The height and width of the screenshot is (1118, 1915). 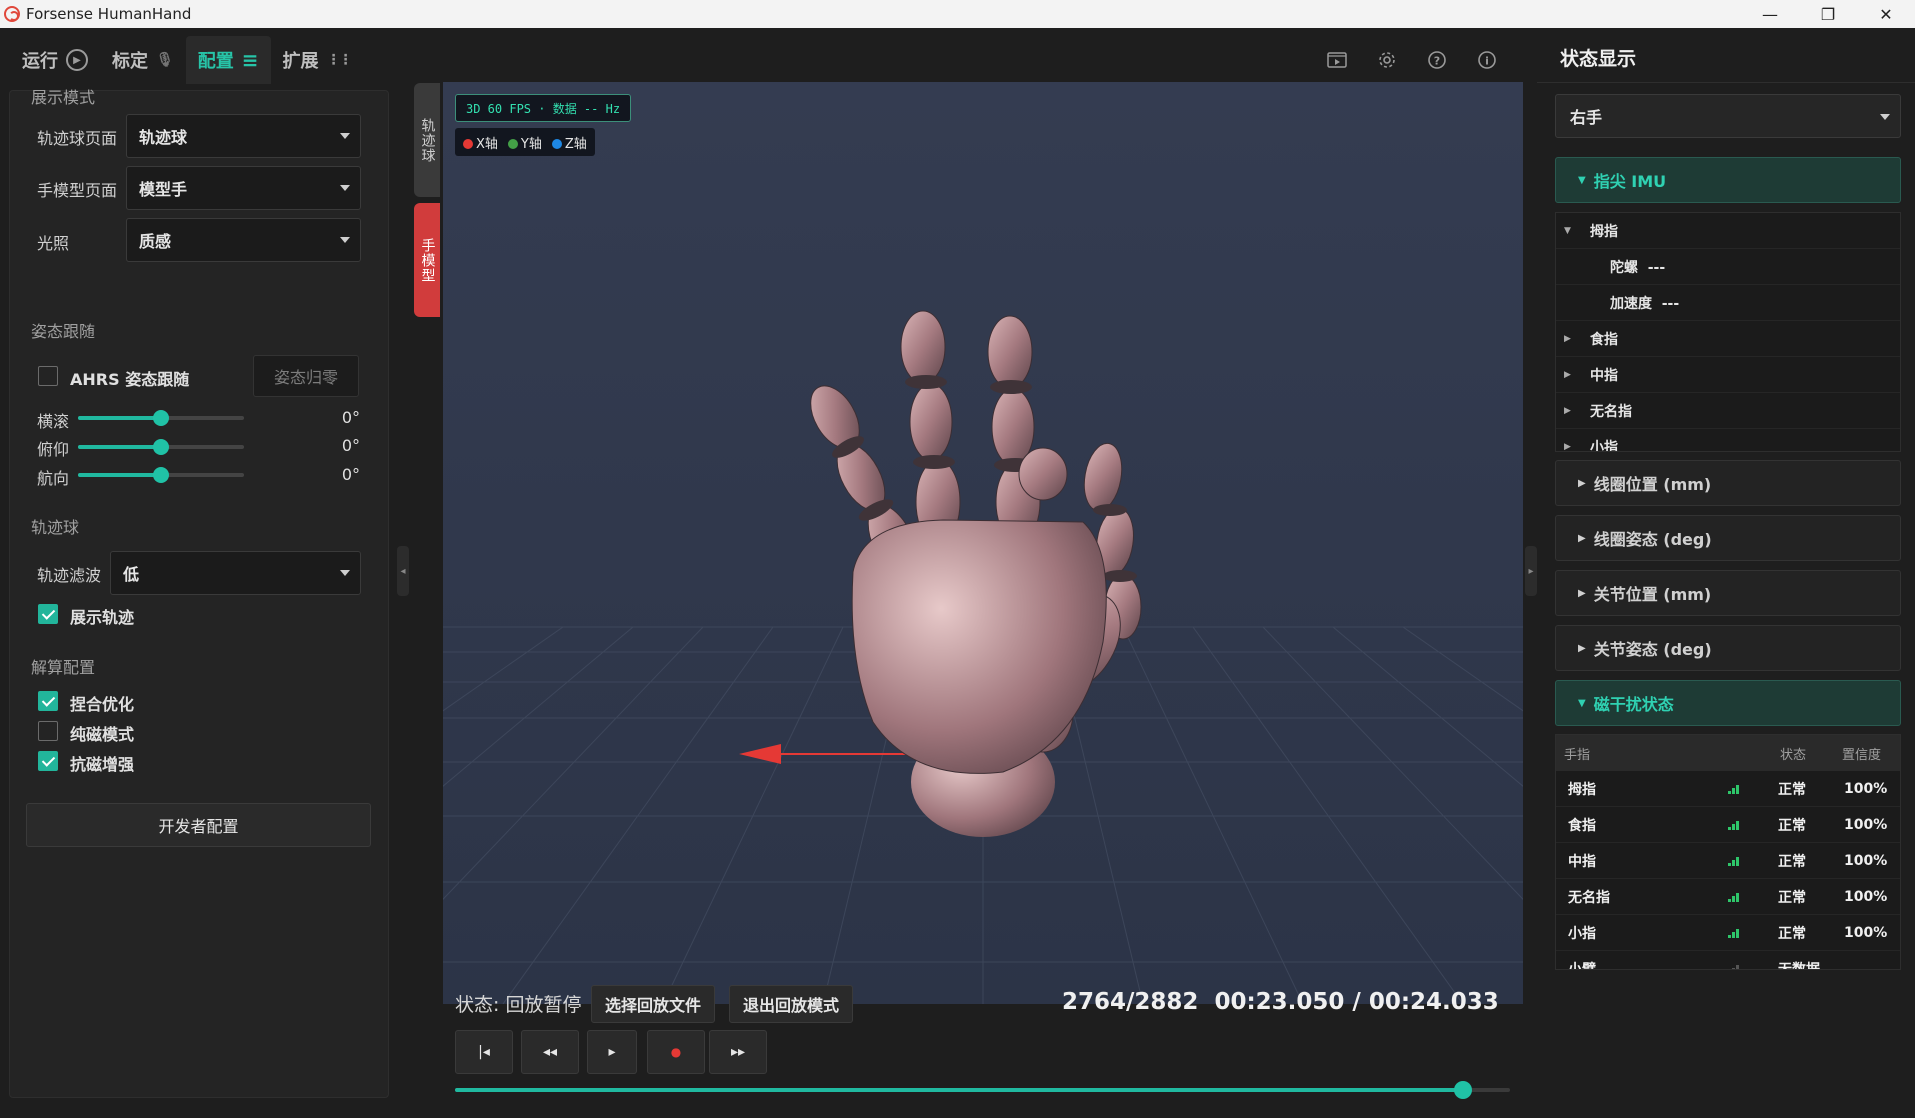 I want to click on side-tab-trackball: 轨迹球, so click(x=427, y=140).